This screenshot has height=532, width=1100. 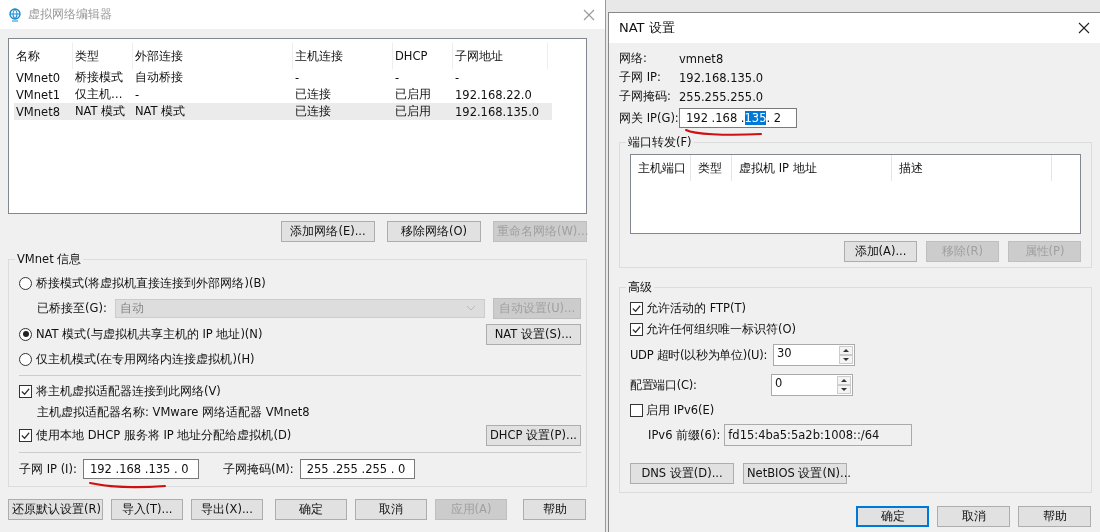 I want to click on table-cell-text: VMnet0, so click(x=38, y=77).